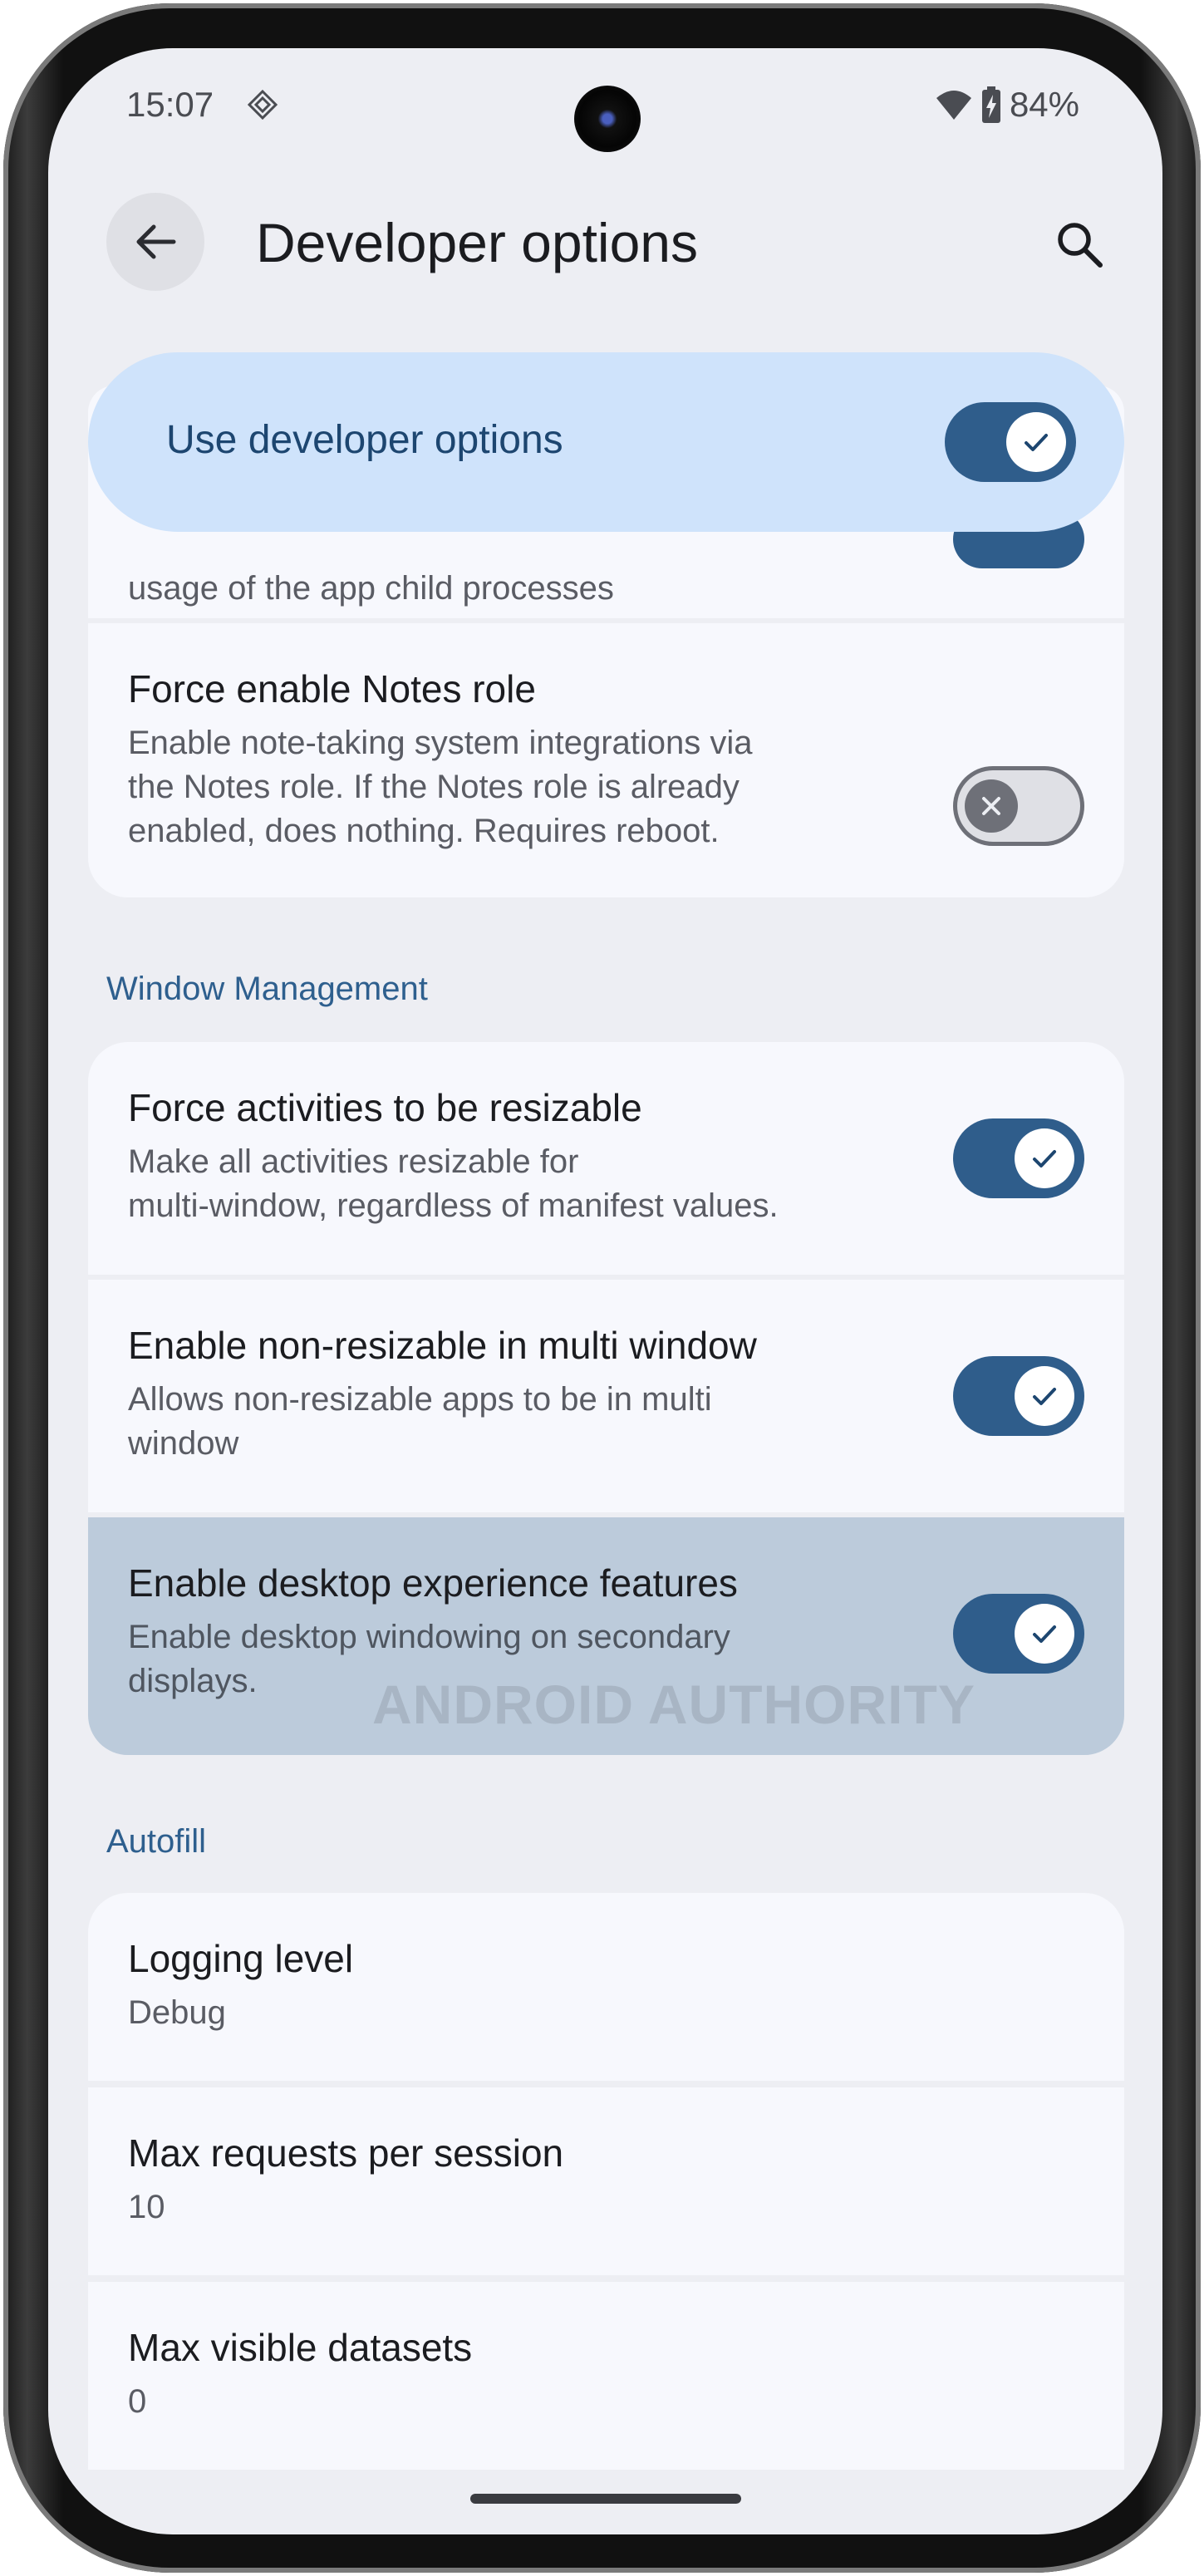  Describe the element at coordinates (433, 1583) in the screenshot. I see `item-title: Enable desktop experience features` at that location.